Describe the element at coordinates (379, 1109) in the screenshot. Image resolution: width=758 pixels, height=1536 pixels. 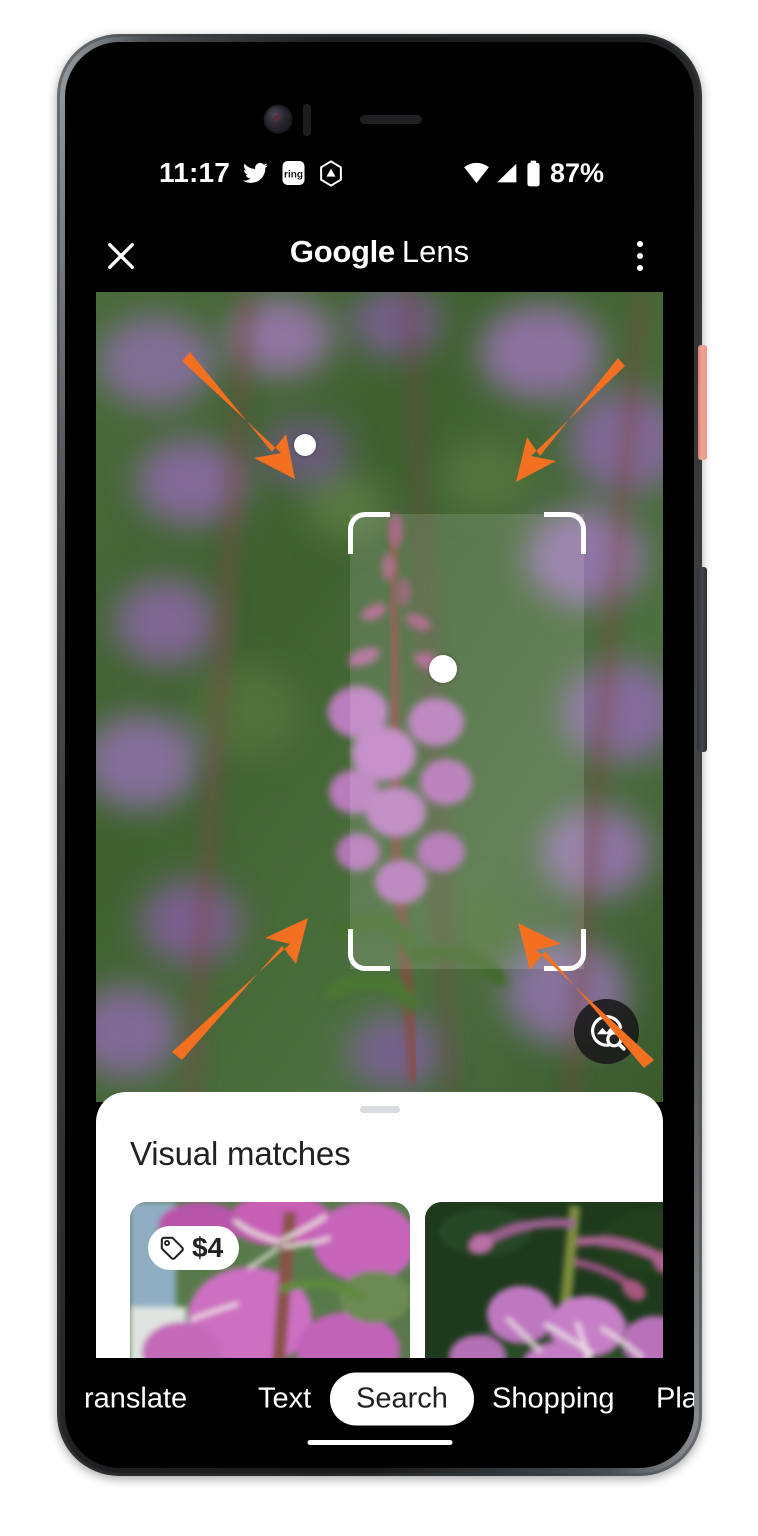
I see `sheet-drag-handle` at that location.